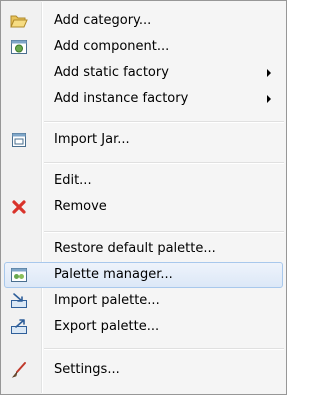  I want to click on menu-item-add-instance-factory: Add instance factory, so click(143, 99).